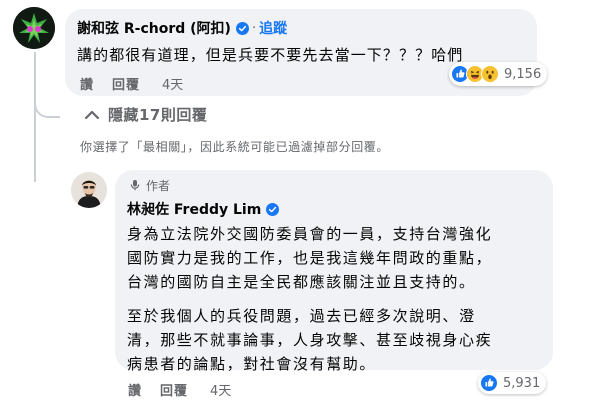 The width and height of the screenshot is (600, 409). What do you see at coordinates (158, 115) in the screenshot?
I see `hidden-replies-label: 隱藏17則回覆` at bounding box center [158, 115].